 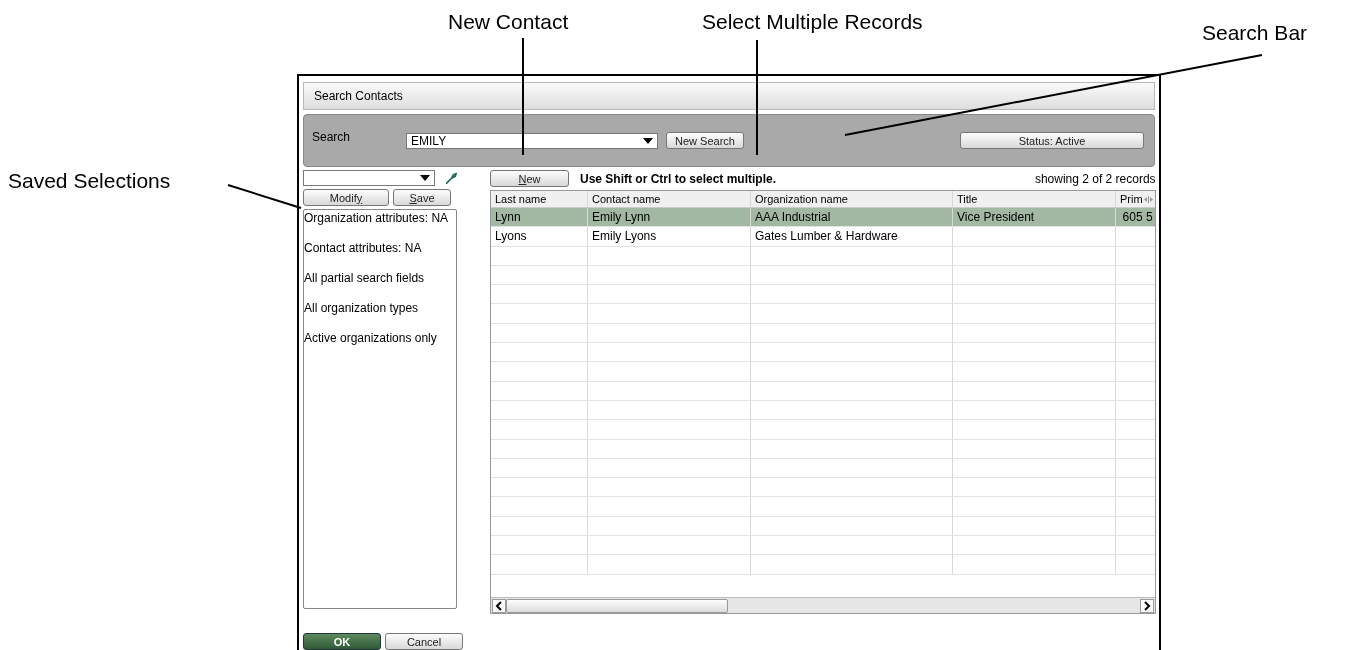 What do you see at coordinates (529, 178) in the screenshot?
I see `new-button: New` at bounding box center [529, 178].